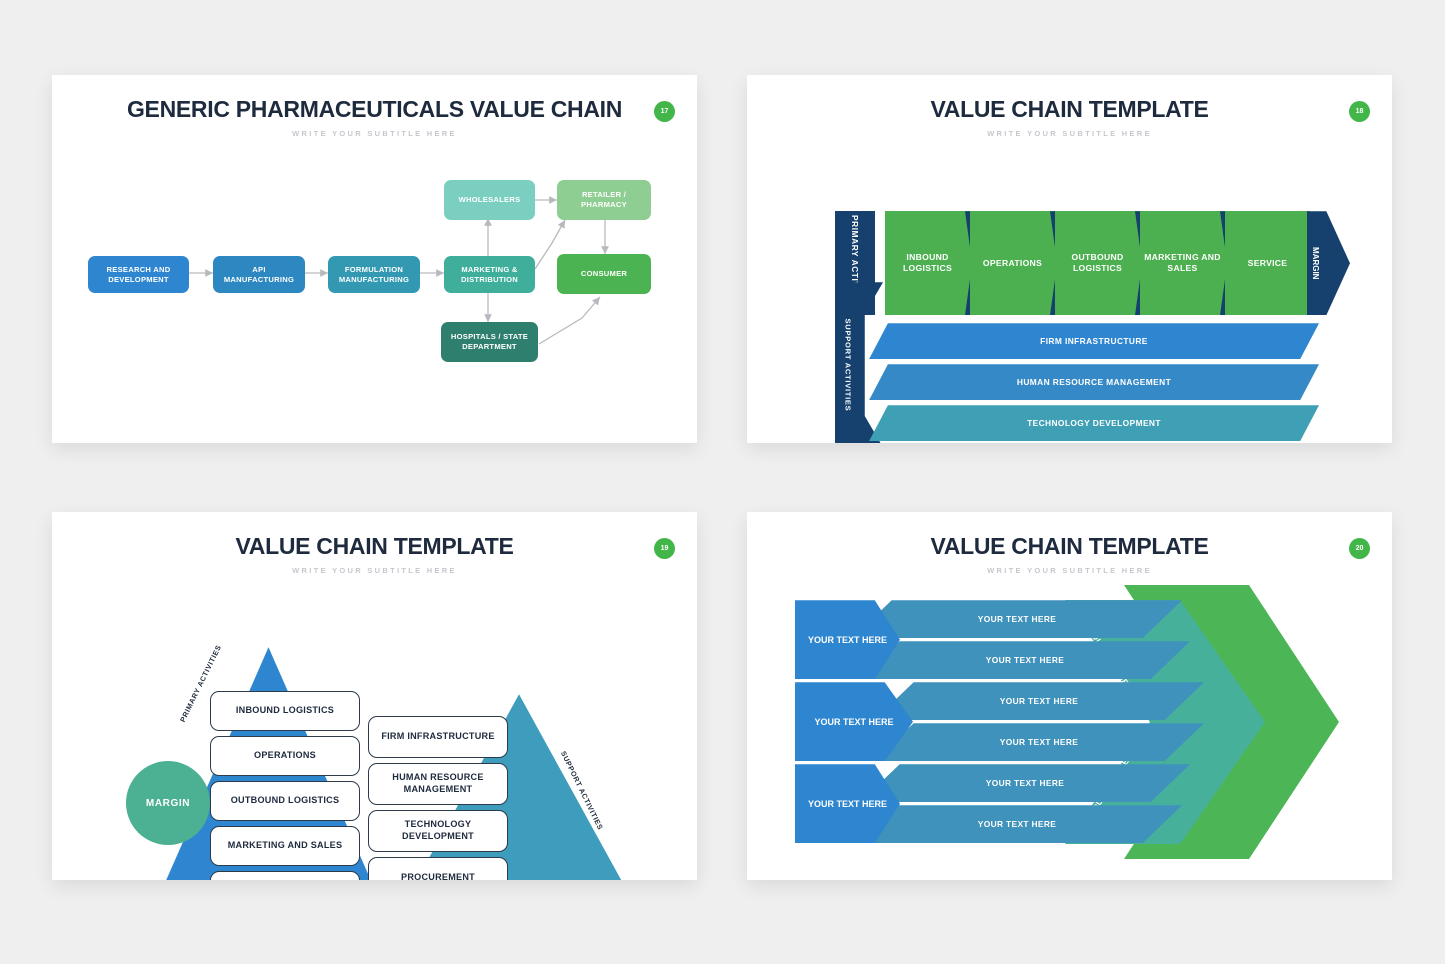 The width and height of the screenshot is (1445, 964). What do you see at coordinates (664, 111) in the screenshot?
I see `slide-number-badge: 17` at bounding box center [664, 111].